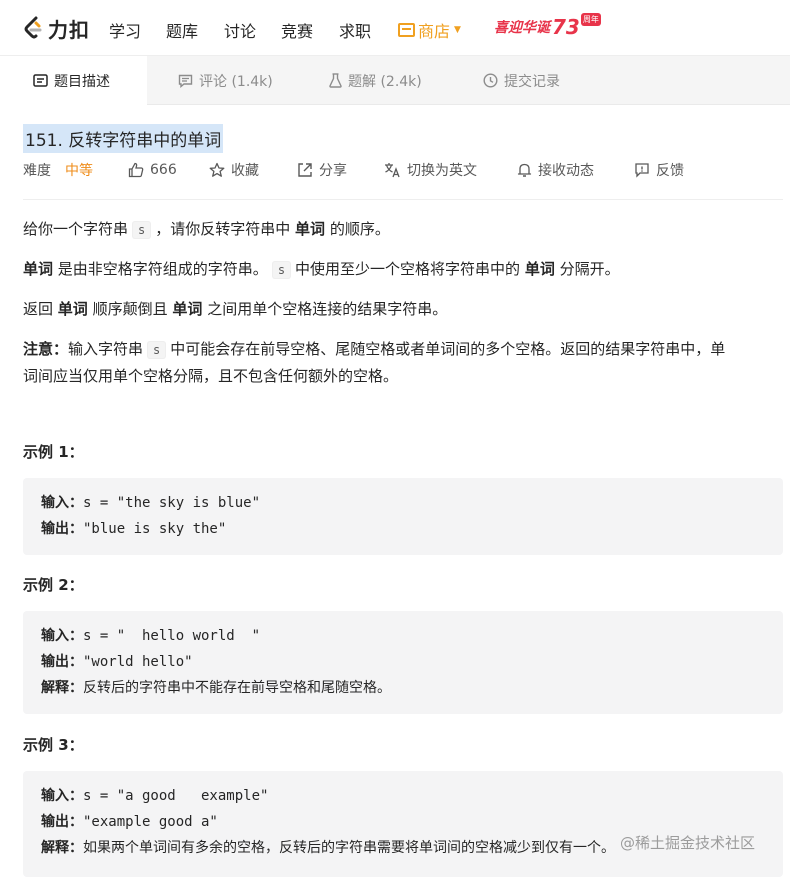 The image size is (790, 877). What do you see at coordinates (185, 81) in the screenshot?
I see `comment-icon` at bounding box center [185, 81].